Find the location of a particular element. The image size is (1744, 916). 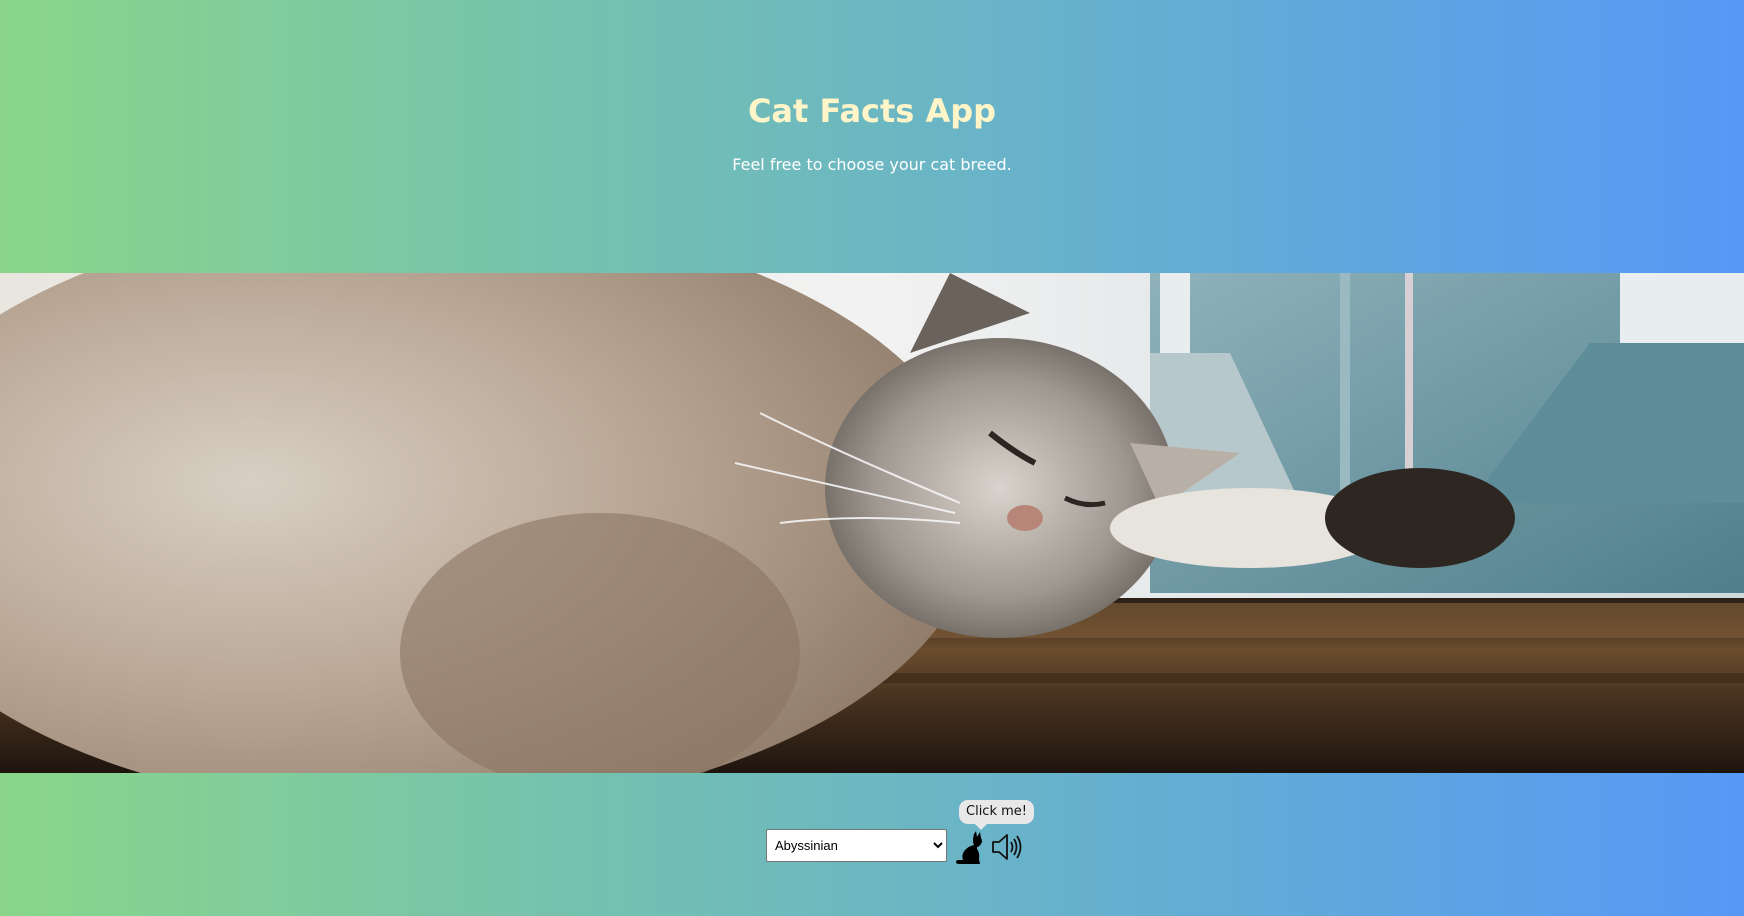

cat-icon is located at coordinates (969, 847).